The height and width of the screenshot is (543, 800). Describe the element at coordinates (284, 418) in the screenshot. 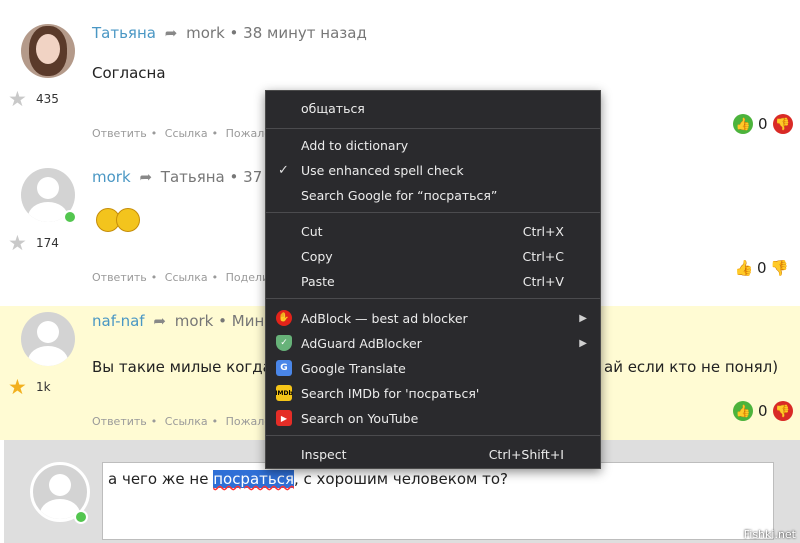

I see `youtube-icon: ▶` at that location.